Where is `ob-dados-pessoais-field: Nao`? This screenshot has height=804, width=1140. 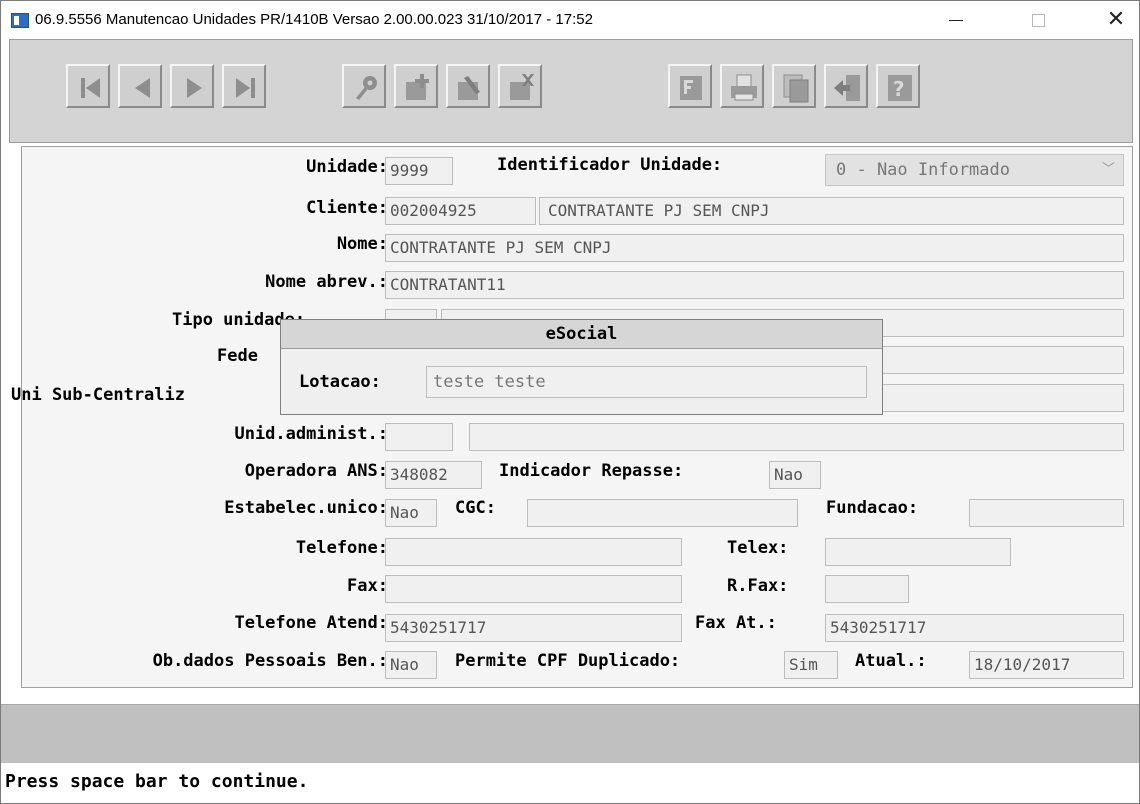
ob-dados-pessoais-field: Nao is located at coordinates (411, 665).